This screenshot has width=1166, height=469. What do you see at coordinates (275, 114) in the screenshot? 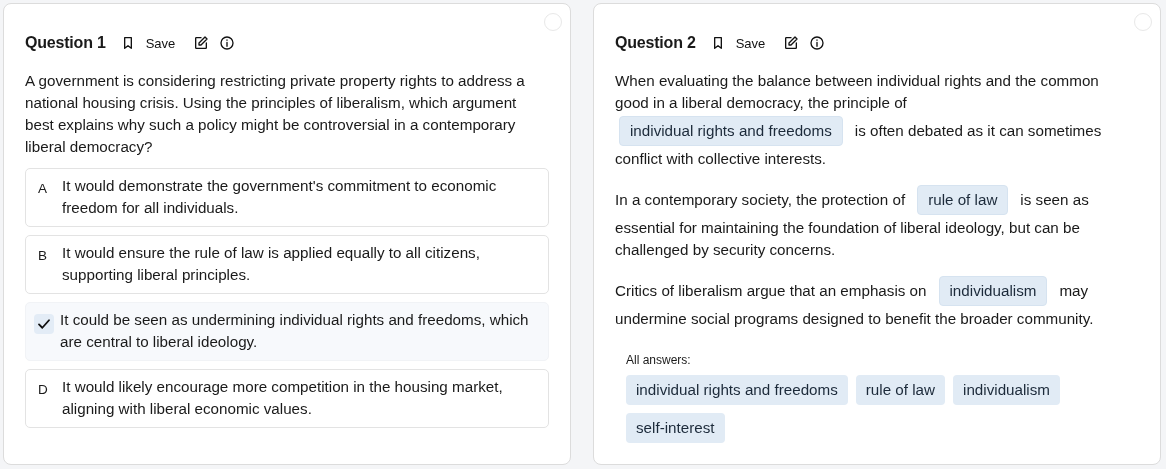
I see `question-text: A government is considering restricting private property rights to address a national housing crisis. Using the principles of liberalism, which argument best explains why such a policy might be controversial in a contemporary liberal democracy?` at bounding box center [275, 114].